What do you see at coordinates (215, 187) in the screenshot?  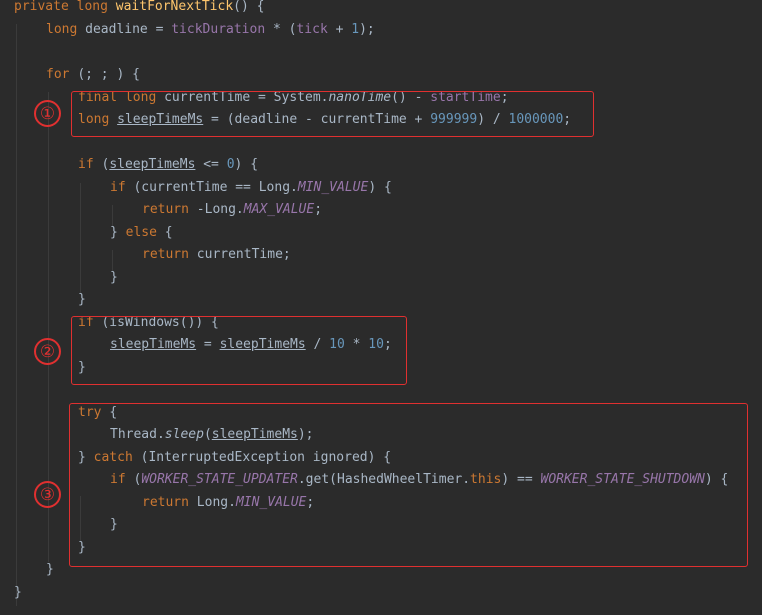 I see `code-token-plain: (currentTime == Long.` at bounding box center [215, 187].